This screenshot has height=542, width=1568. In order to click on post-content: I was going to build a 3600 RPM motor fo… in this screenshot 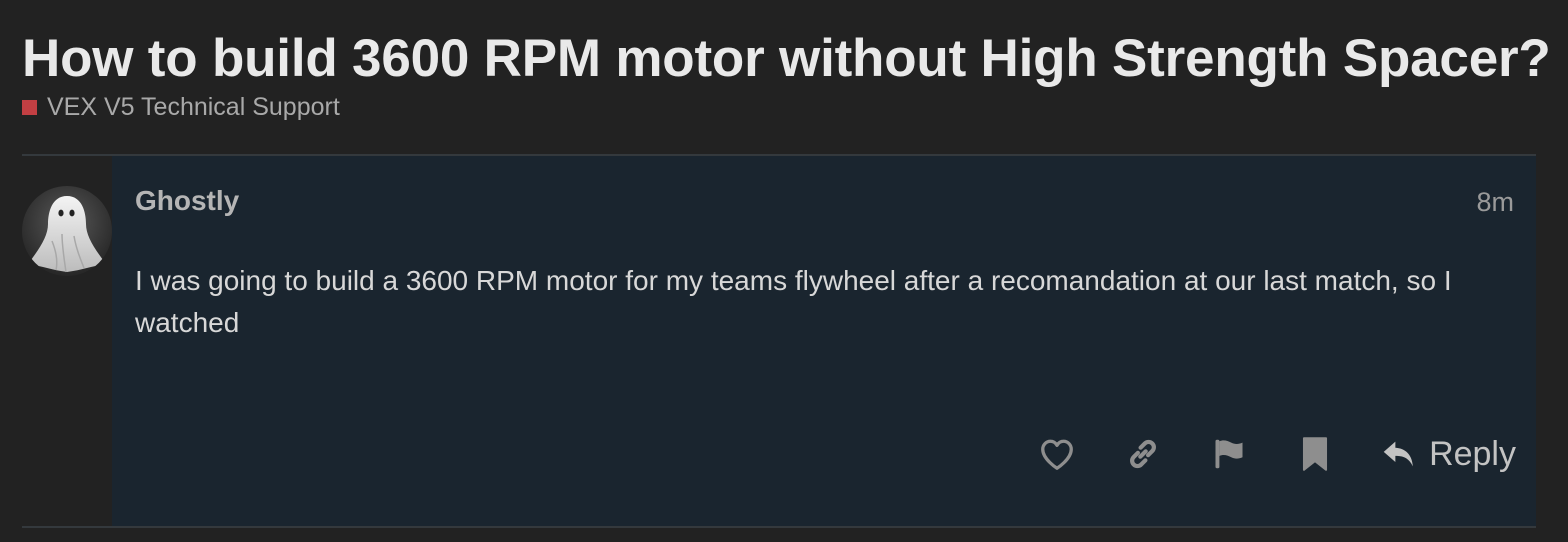, I will do `click(793, 301)`.